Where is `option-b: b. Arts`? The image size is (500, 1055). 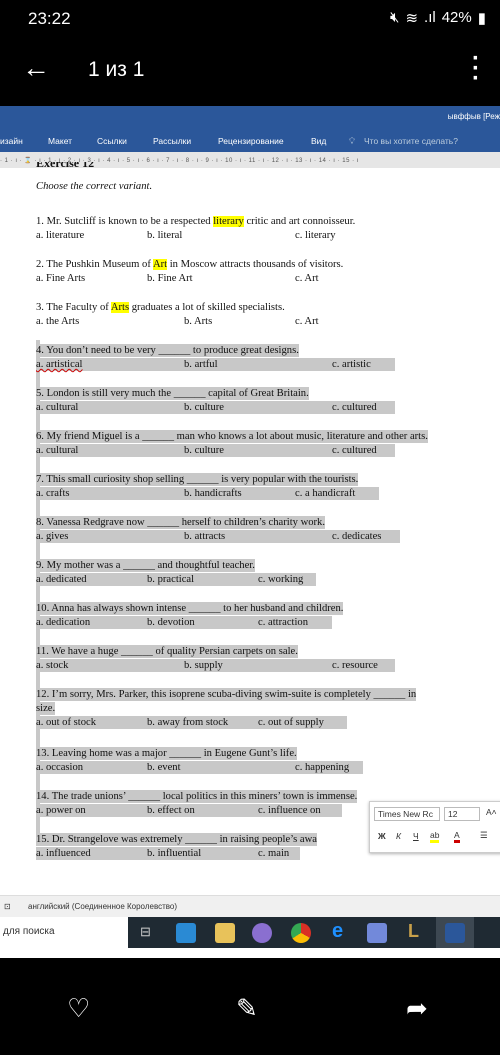
option-b: b. Arts is located at coordinates (198, 321).